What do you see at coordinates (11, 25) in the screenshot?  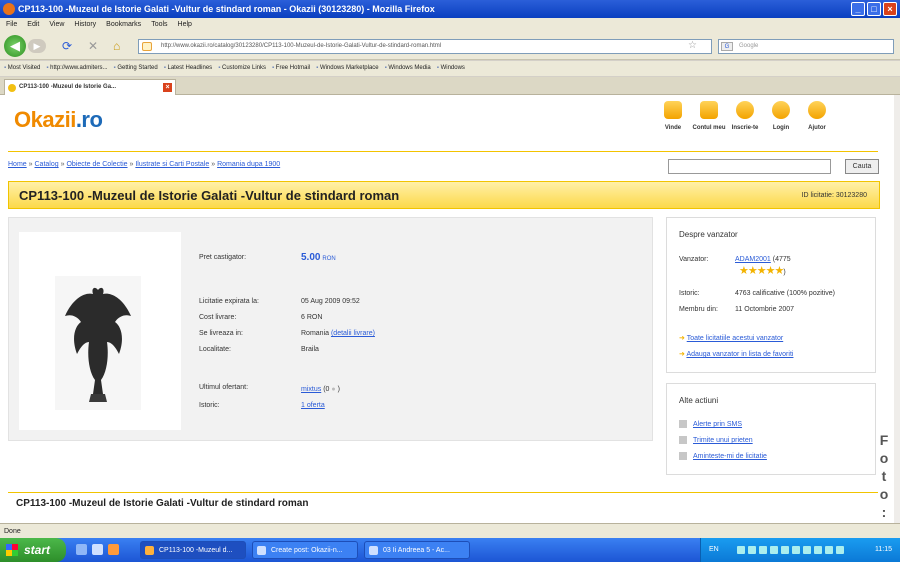 I see `menu-file: File` at bounding box center [11, 25].